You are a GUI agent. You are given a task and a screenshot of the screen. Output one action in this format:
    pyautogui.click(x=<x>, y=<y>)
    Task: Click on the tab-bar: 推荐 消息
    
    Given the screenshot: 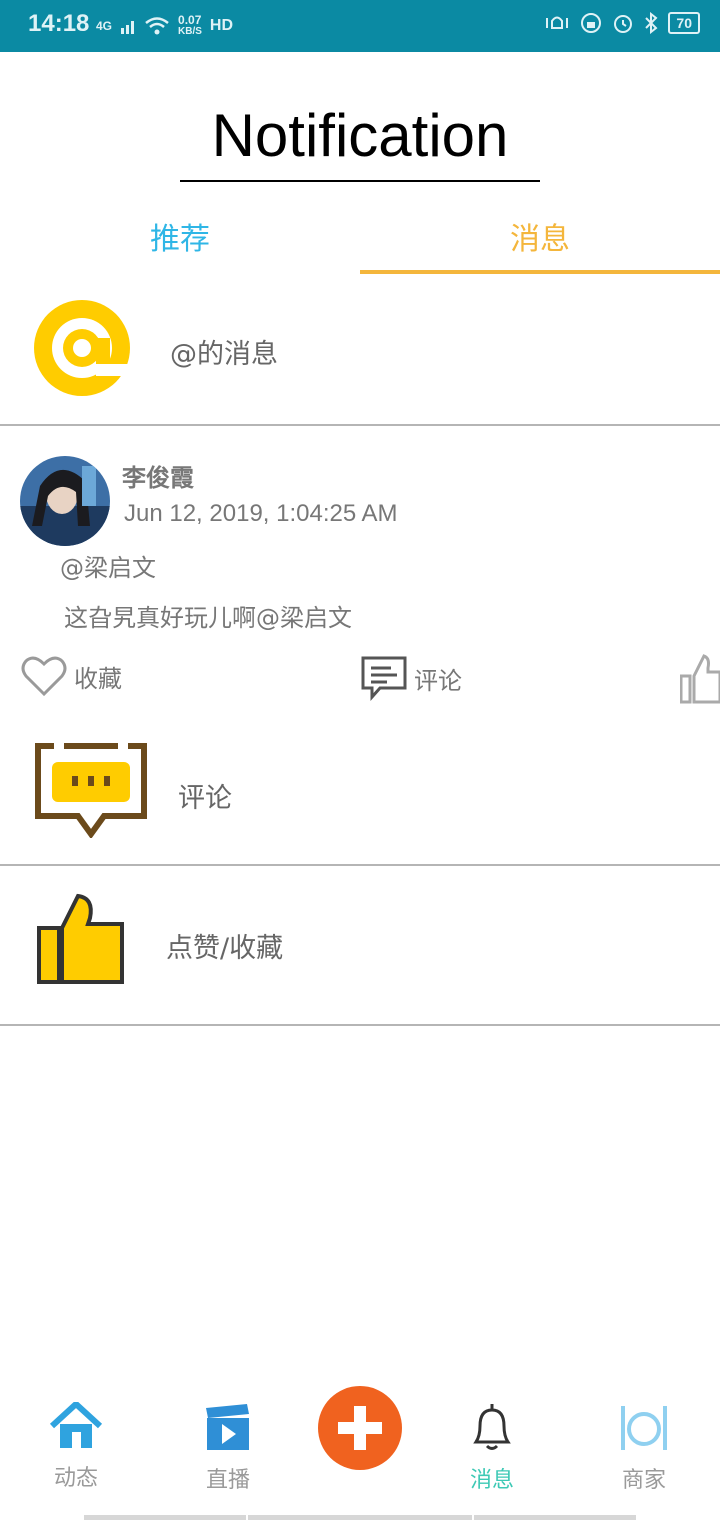 What is the action you would take?
    pyautogui.click(x=360, y=243)
    